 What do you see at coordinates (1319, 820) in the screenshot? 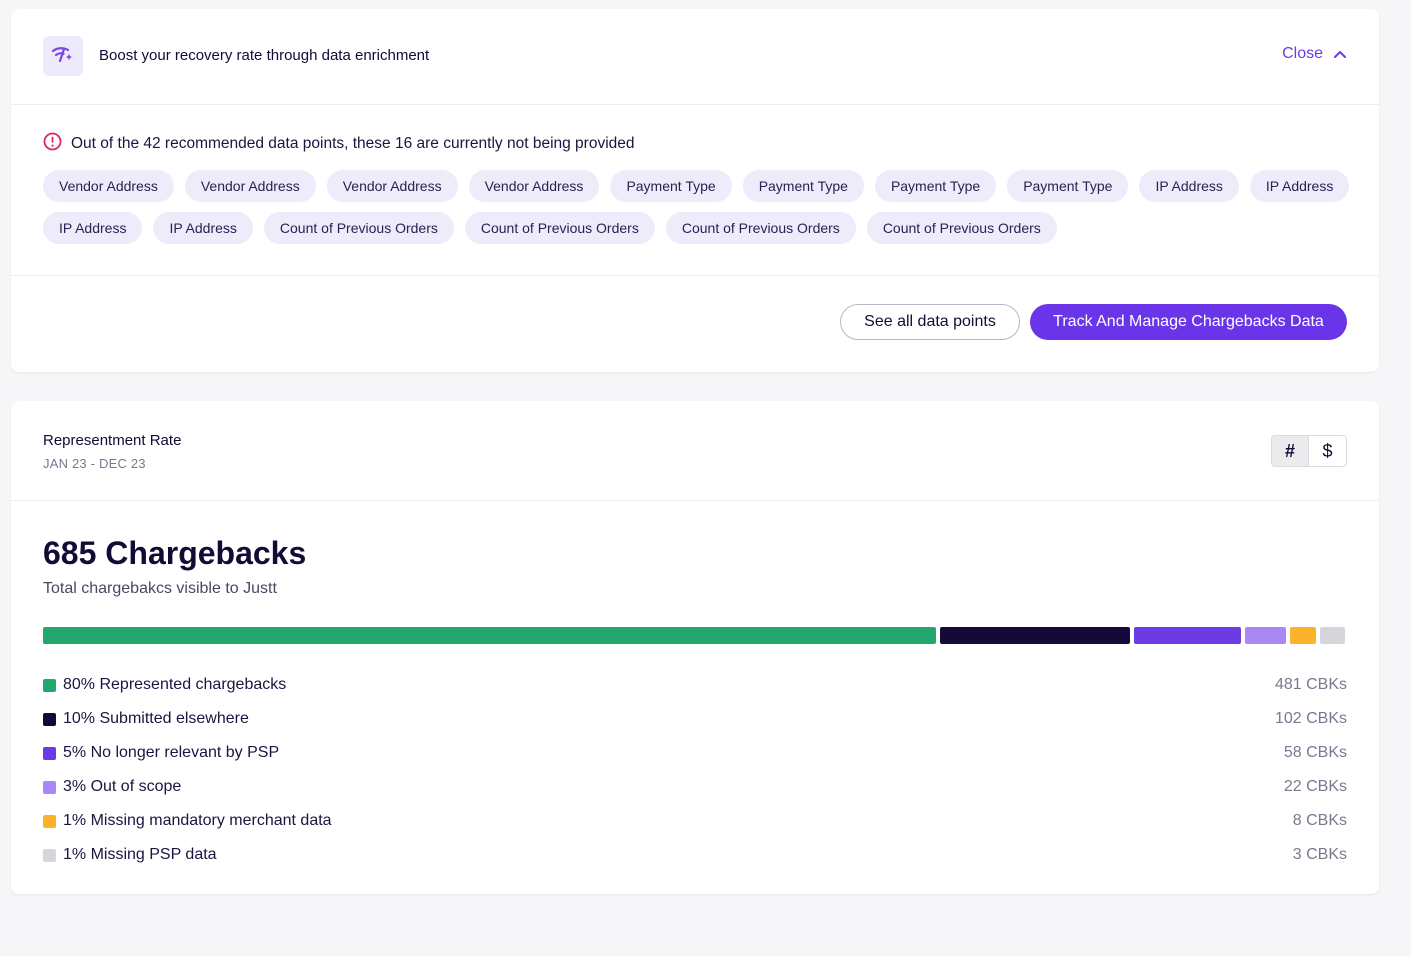
I see `legend-count: 8 CBKs` at bounding box center [1319, 820].